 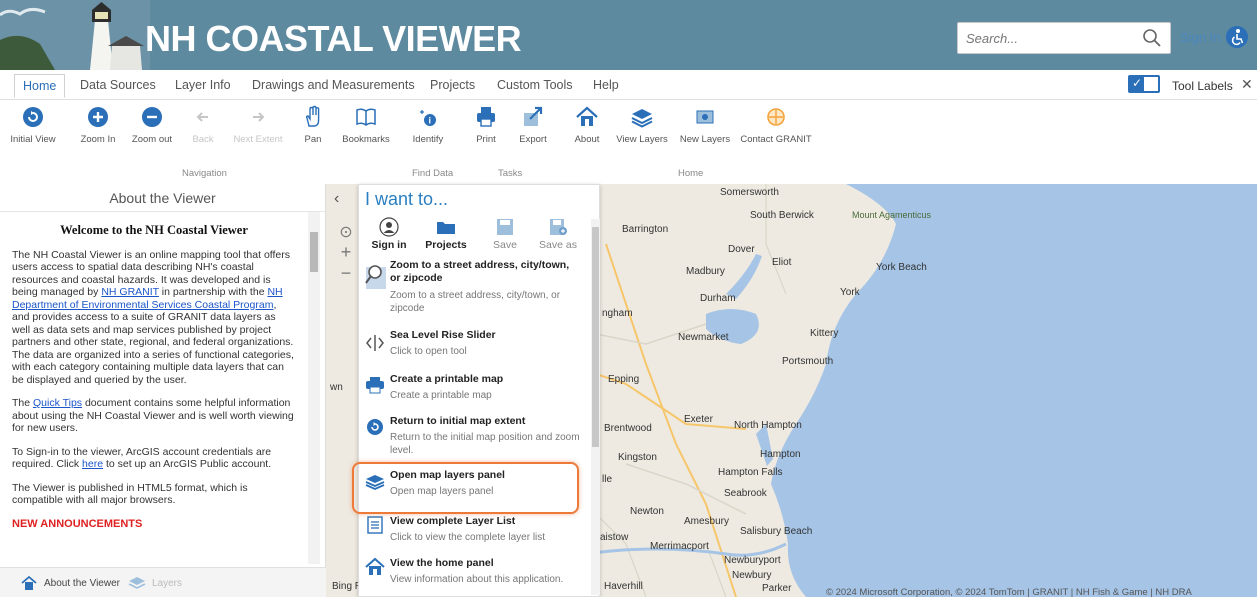 I want to click on arcgis-here-link: here, so click(x=92, y=464).